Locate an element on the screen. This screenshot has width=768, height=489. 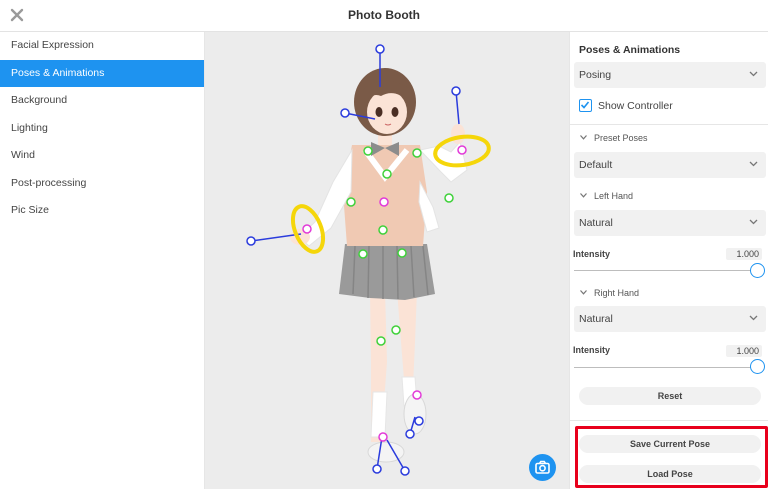
left-hand-select: Natural is located at coordinates (670, 223).